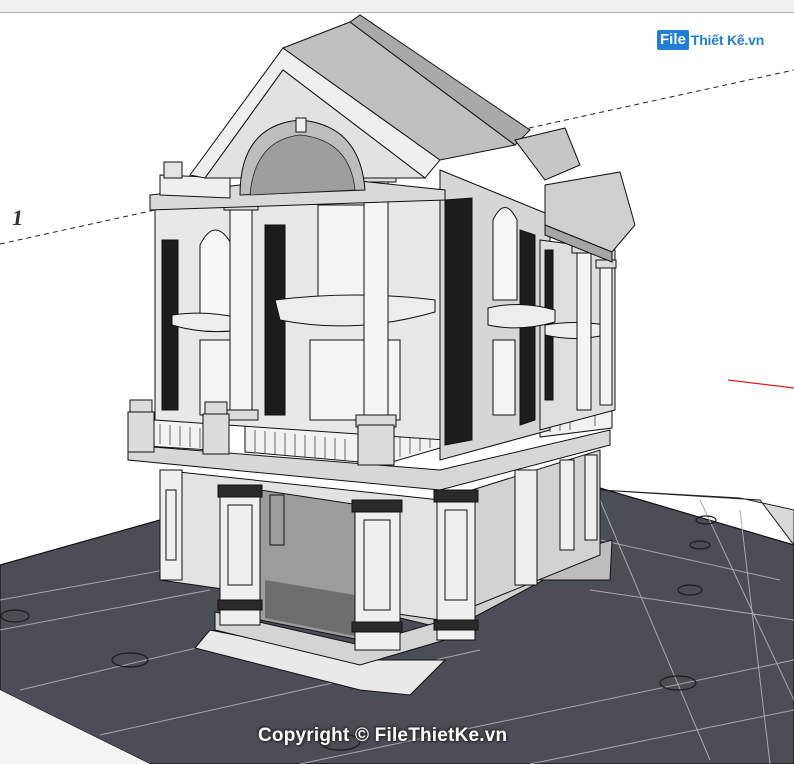 This screenshot has width=794, height=764. I want to click on copyright-watermark: Copyright © FileThietKe.vn, so click(383, 735).